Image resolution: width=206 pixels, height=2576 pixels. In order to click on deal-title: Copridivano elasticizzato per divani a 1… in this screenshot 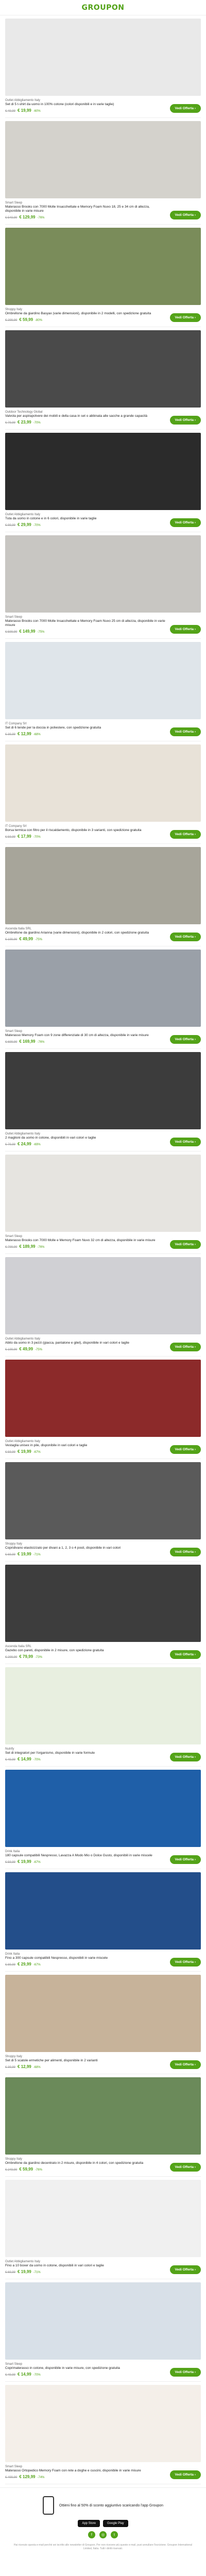, I will do `click(85, 1548)`.